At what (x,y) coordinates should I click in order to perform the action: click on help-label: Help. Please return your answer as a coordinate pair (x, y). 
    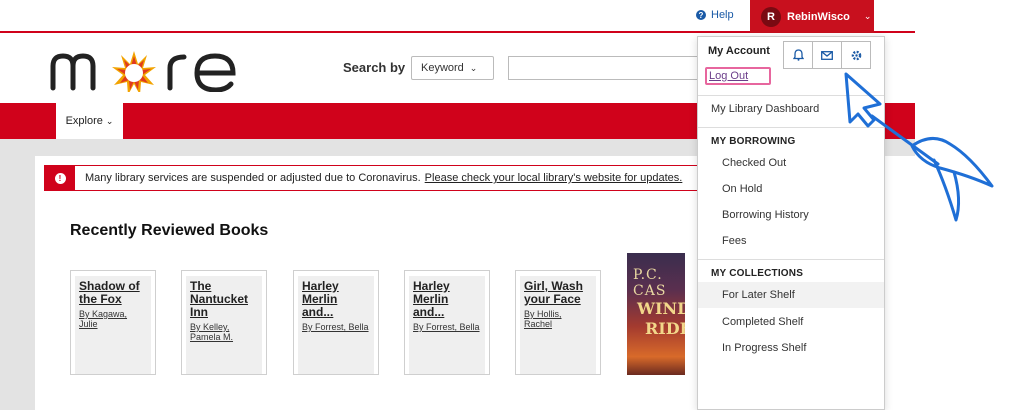
    Looking at the image, I should click on (722, 15).